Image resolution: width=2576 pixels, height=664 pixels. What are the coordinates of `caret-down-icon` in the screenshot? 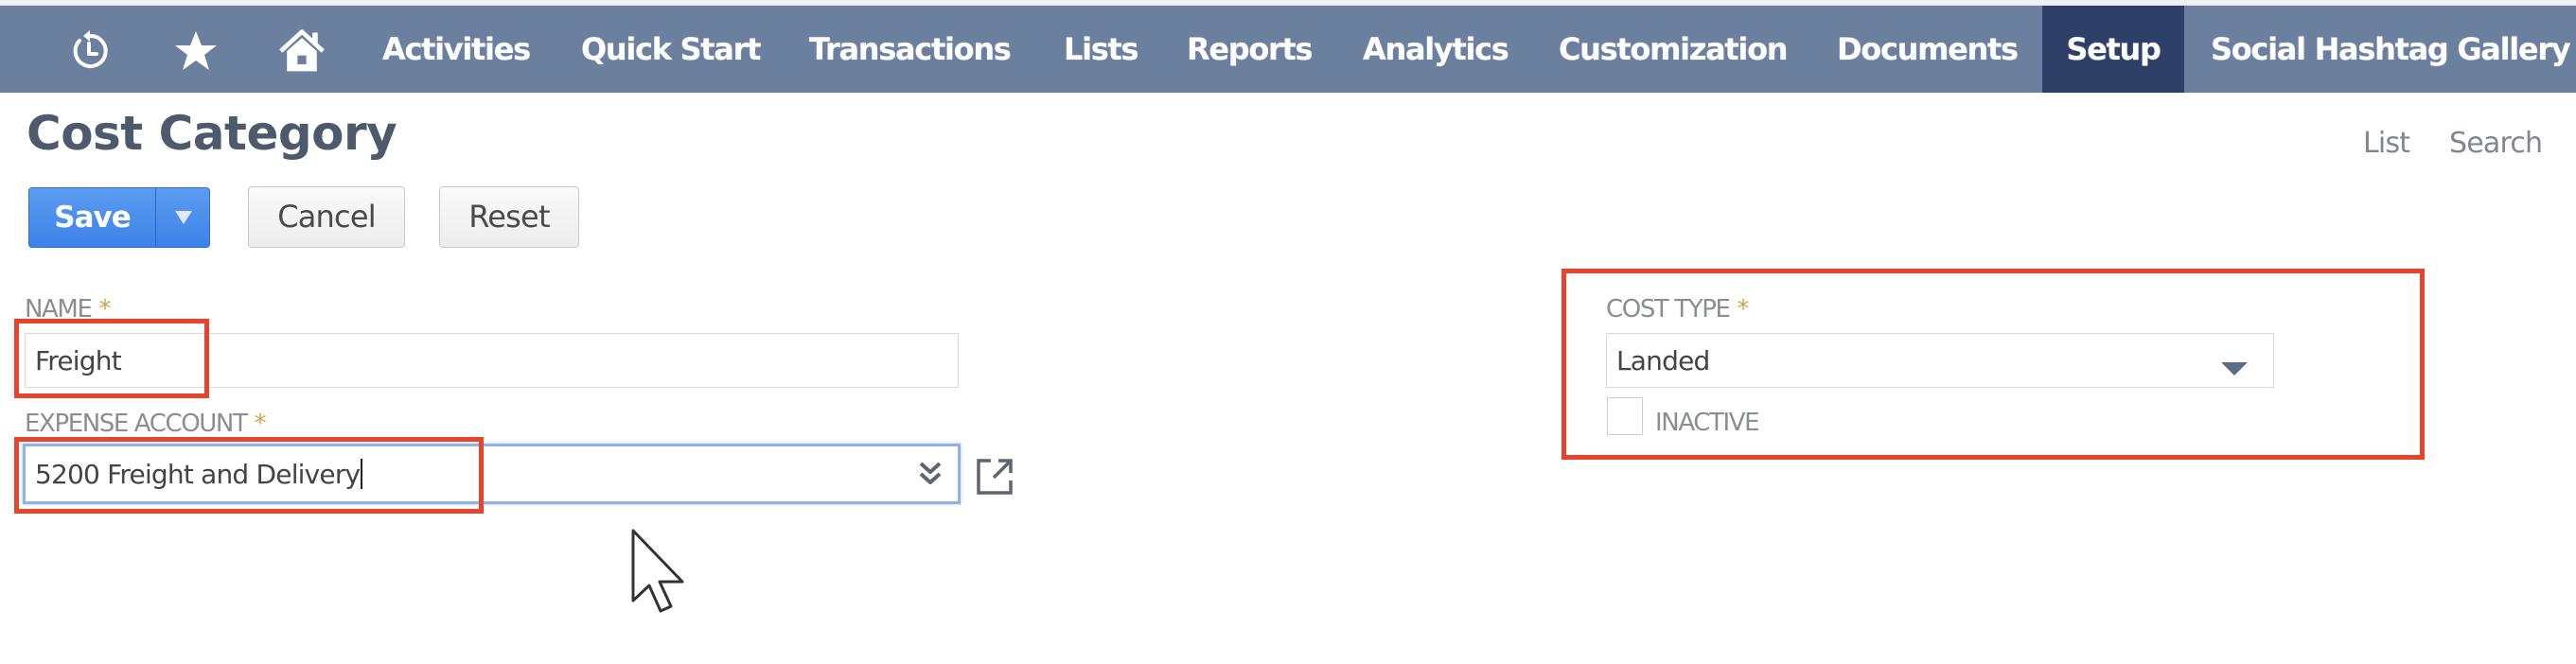 It's located at (183, 217).